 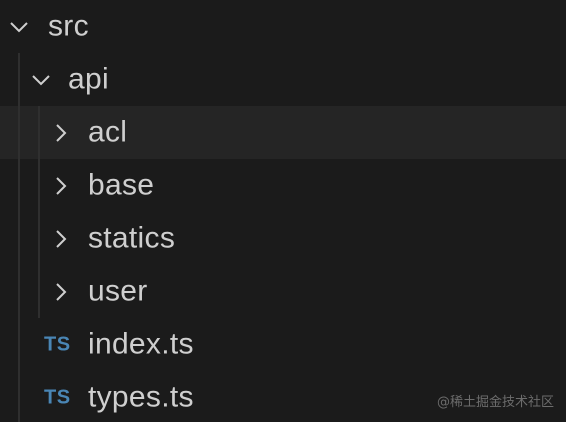 I want to click on tree-item-label: statics, so click(x=132, y=237).